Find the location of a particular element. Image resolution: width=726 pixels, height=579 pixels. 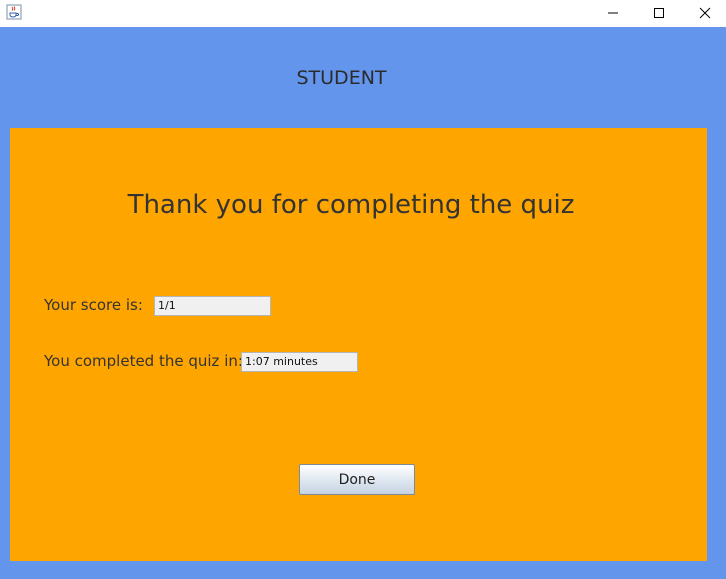

minimize-icon is located at coordinates (613, 13).